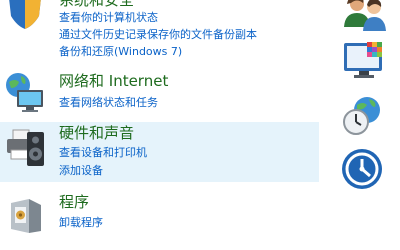 Image resolution: width=400 pixels, height=250 pixels. What do you see at coordinates (365, 61) in the screenshot?
I see `appearance-icon` at bounding box center [365, 61].